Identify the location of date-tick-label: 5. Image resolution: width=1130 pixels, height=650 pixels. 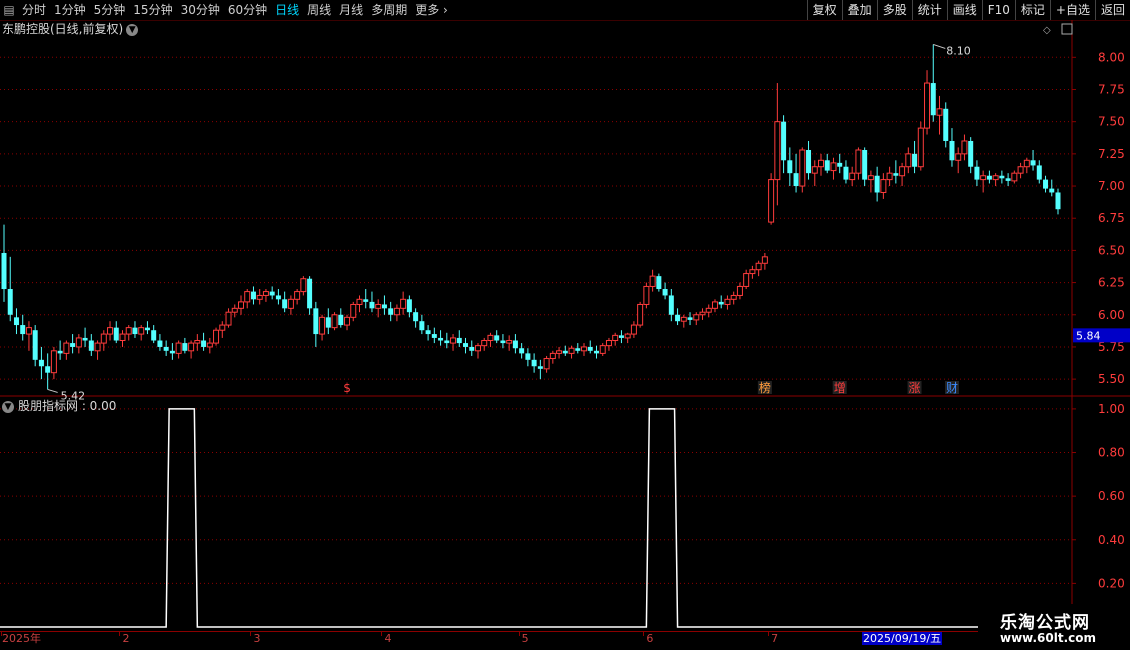
(525, 638).